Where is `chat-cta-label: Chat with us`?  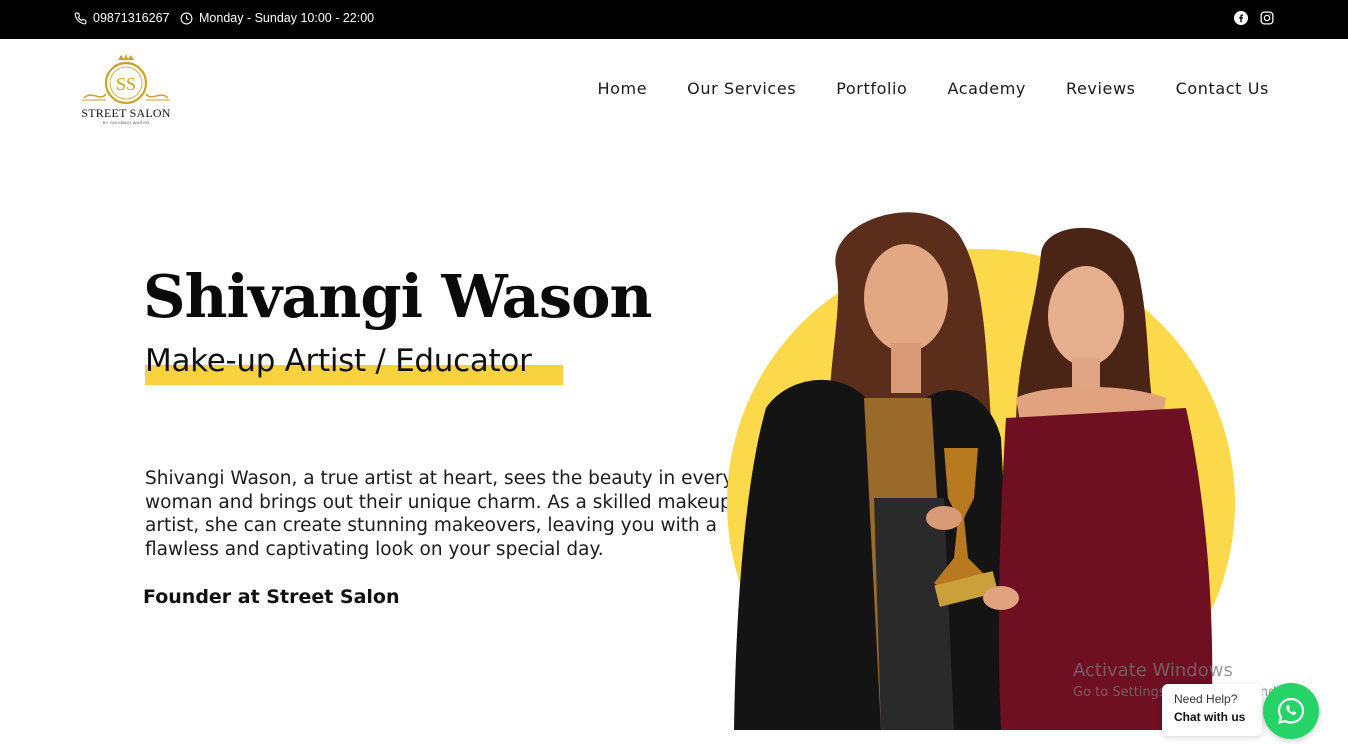
chat-cta-label: Chat with us is located at coordinates (1210, 717).